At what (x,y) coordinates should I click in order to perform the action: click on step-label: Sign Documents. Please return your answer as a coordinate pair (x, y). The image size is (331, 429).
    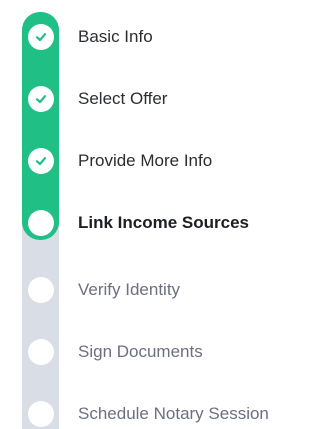
    Looking at the image, I should click on (140, 351).